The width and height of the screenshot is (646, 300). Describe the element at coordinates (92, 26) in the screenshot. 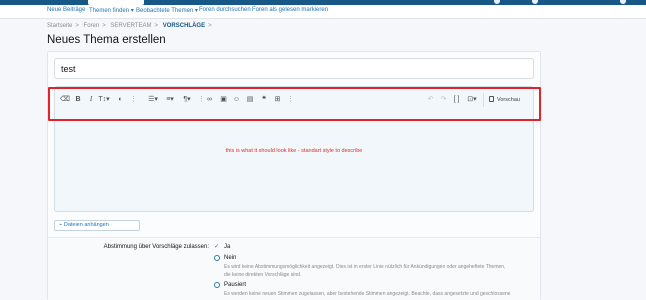

I see `breadcrumb-forums: Foren` at that location.